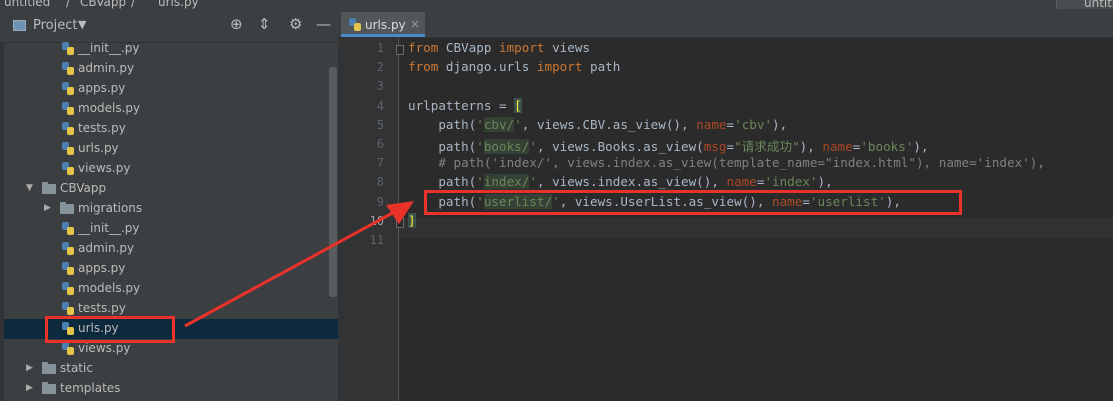 The image size is (1113, 401). Describe the element at coordinates (725, 23) in the screenshot. I see `editor-tabbar: urls.py ×` at that location.